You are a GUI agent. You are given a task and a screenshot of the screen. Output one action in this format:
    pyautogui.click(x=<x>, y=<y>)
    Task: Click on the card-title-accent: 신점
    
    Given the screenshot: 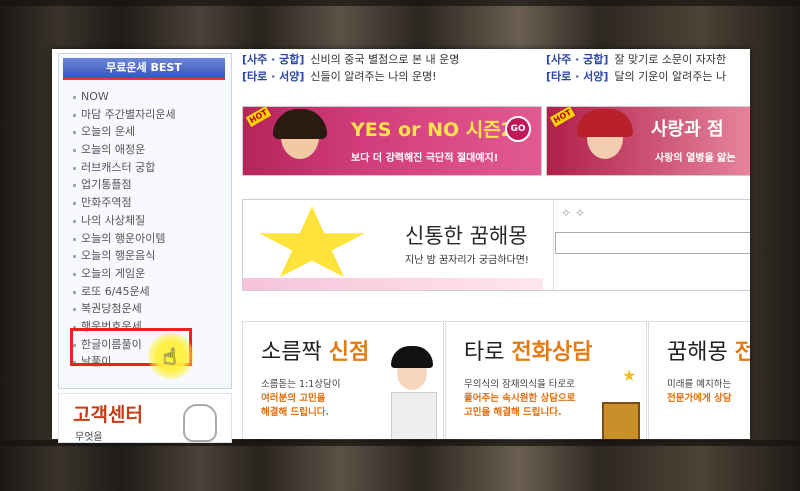 What is the action you would take?
    pyautogui.click(x=349, y=352)
    